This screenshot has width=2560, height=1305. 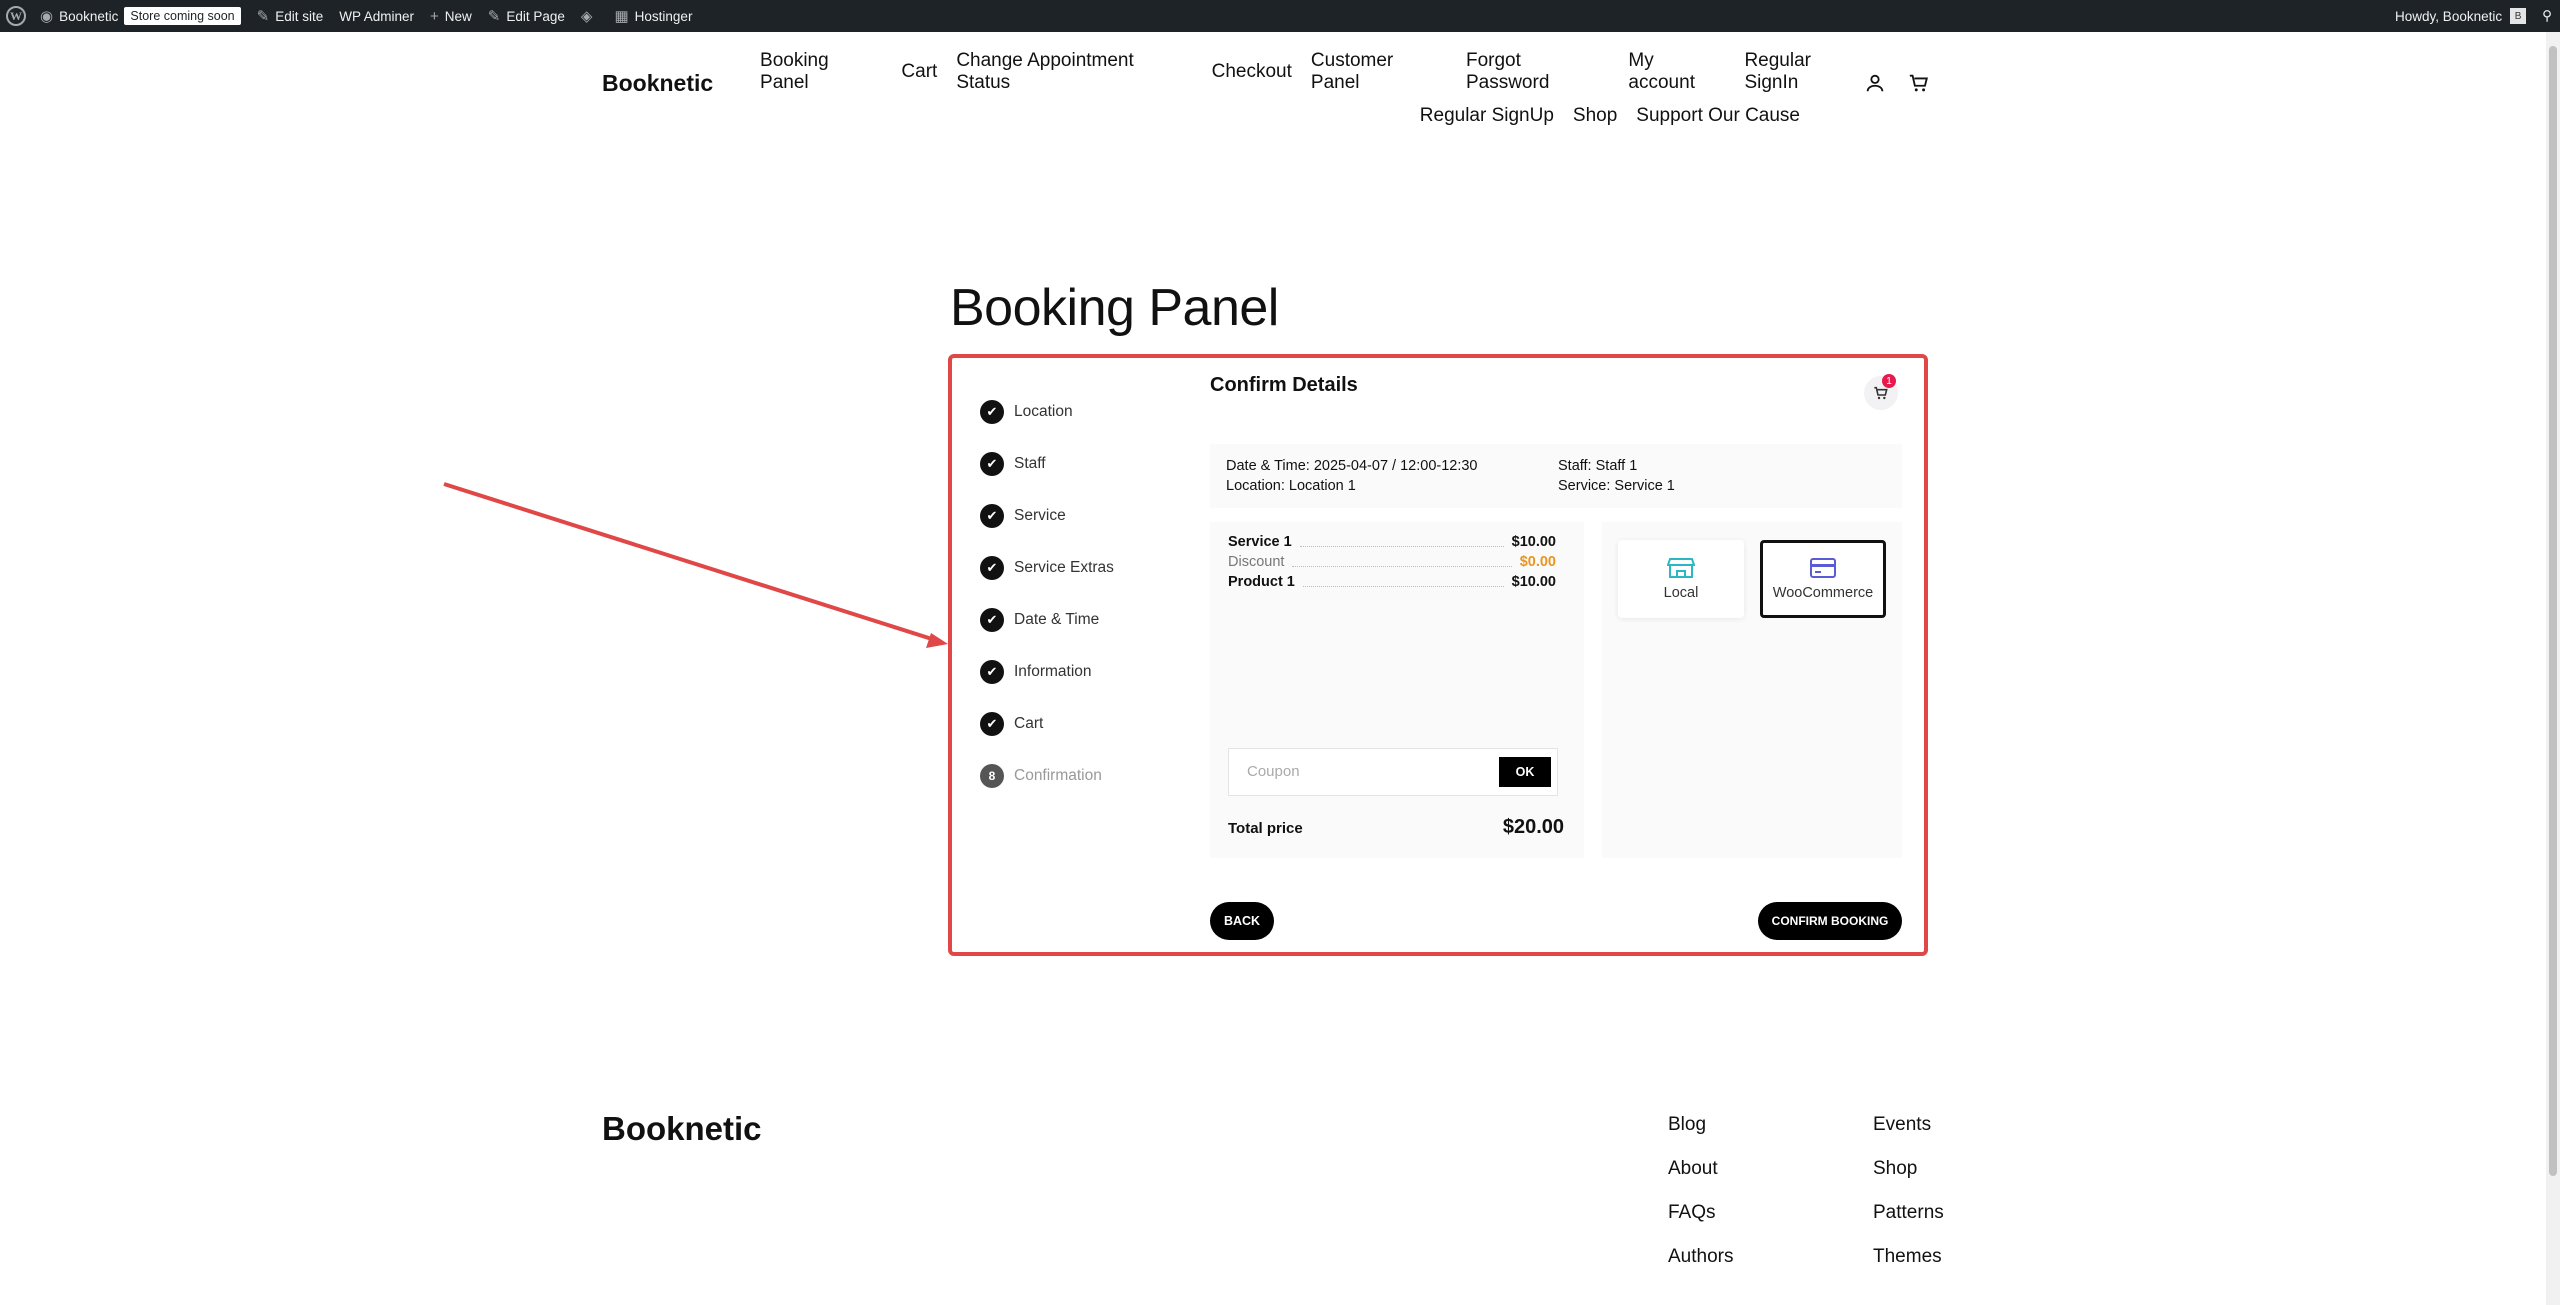 I want to click on back-button: BACK, so click(x=1242, y=921).